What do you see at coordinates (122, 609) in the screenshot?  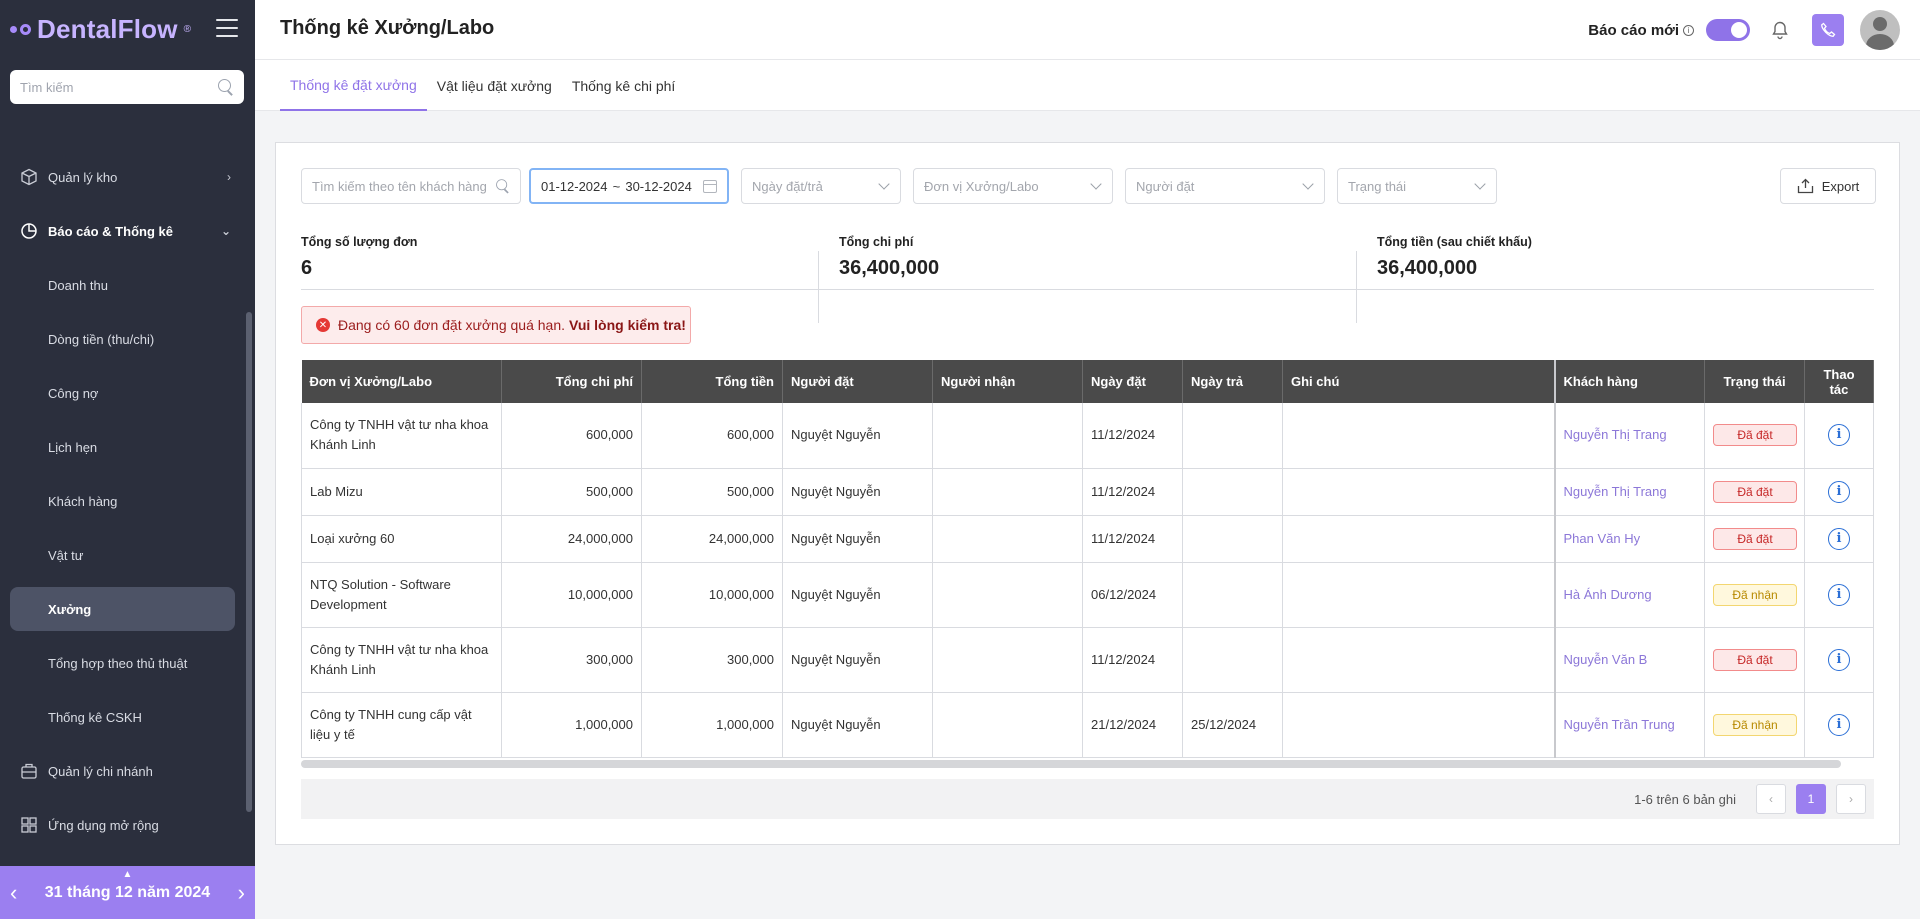 I see `sidebar-item-workshop: Xưởng` at bounding box center [122, 609].